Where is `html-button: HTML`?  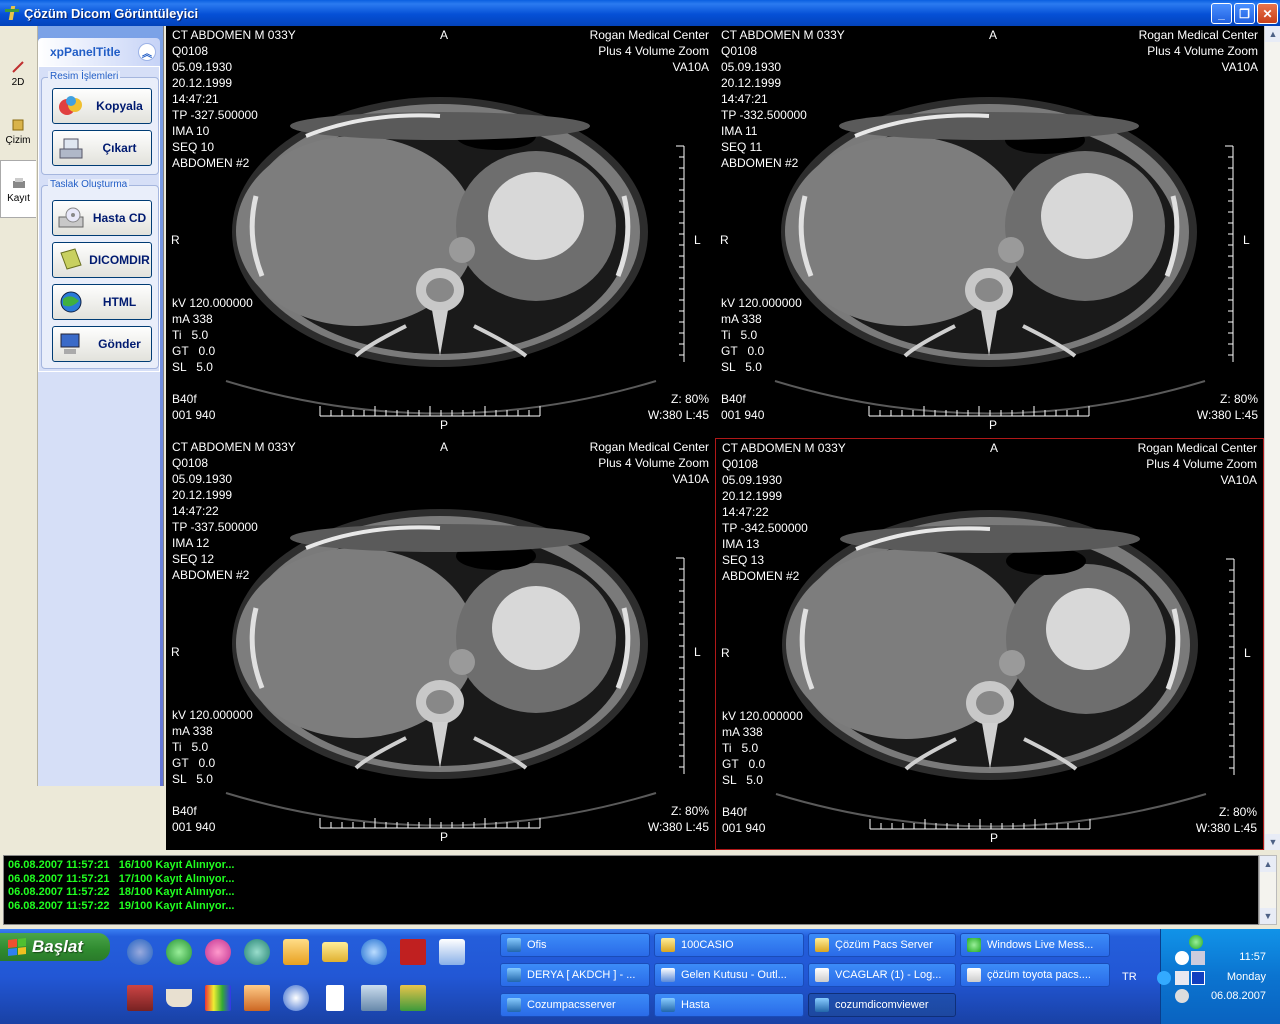 html-button: HTML is located at coordinates (102, 302).